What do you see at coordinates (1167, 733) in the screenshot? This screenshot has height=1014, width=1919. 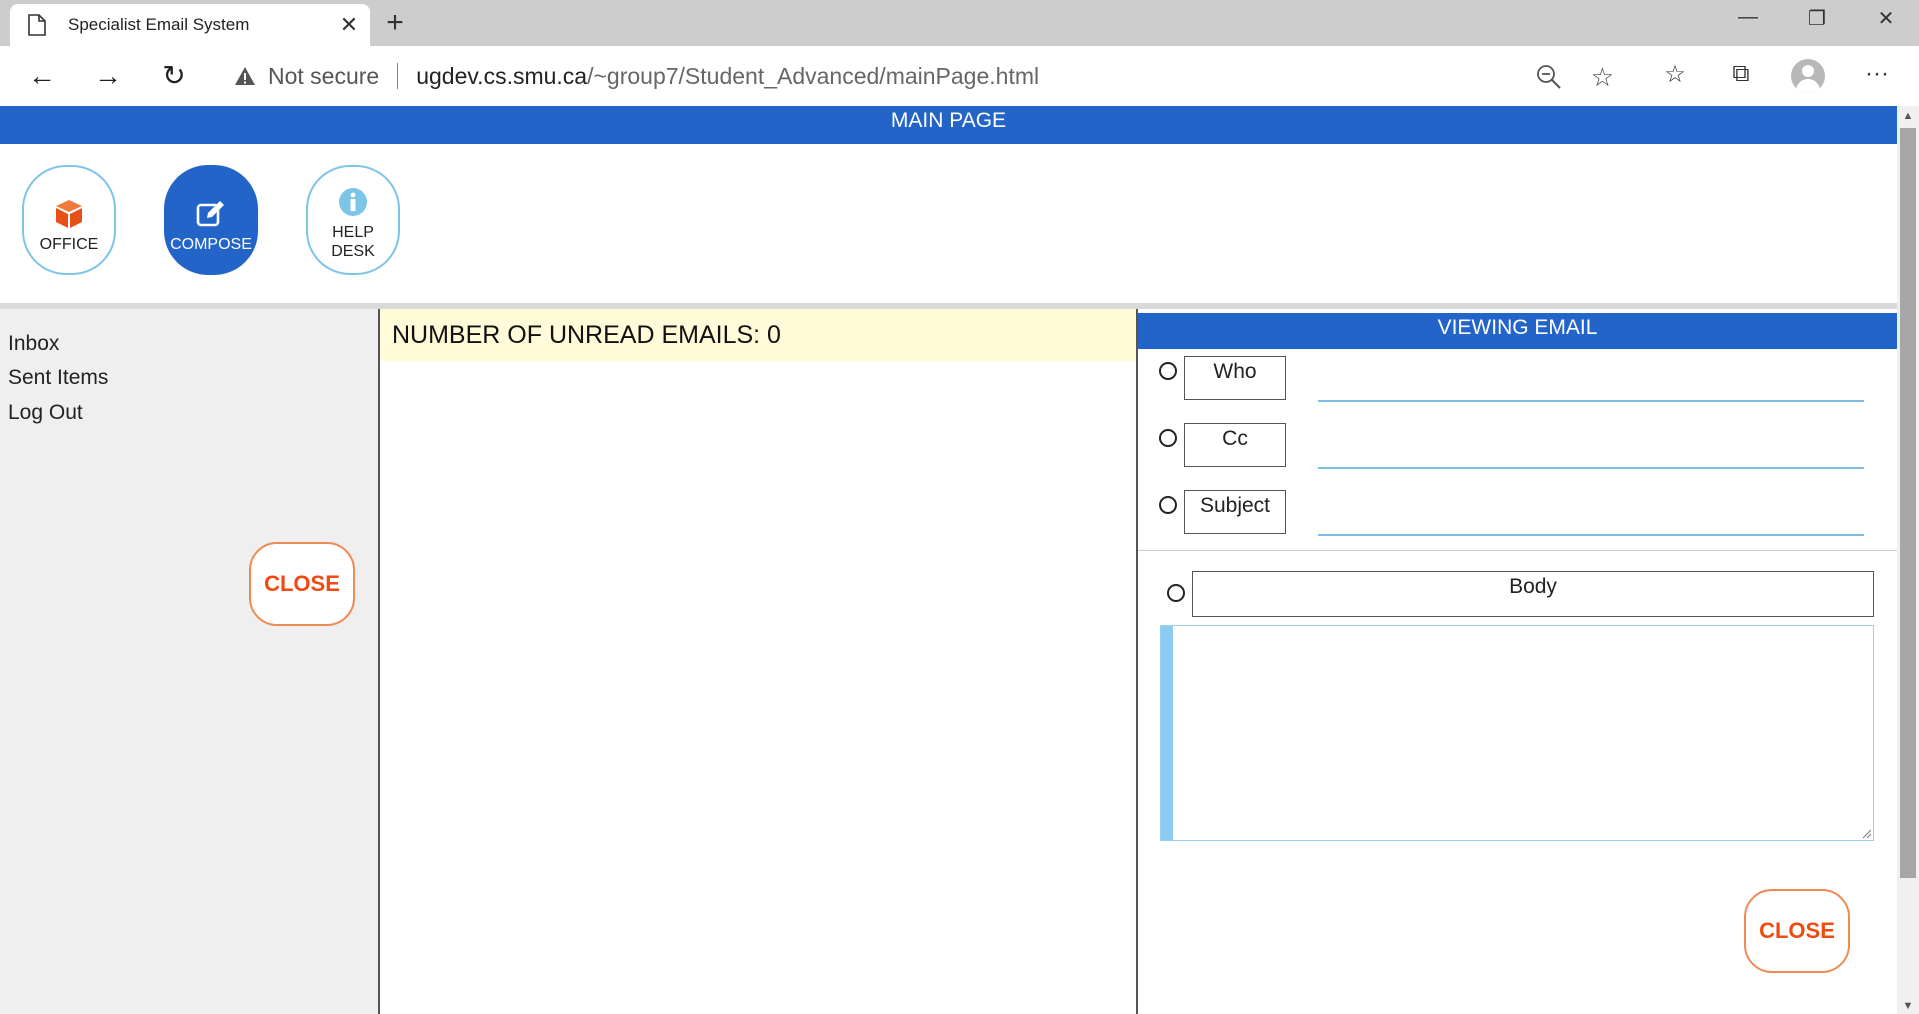 I see `body-textarea-accent` at bounding box center [1167, 733].